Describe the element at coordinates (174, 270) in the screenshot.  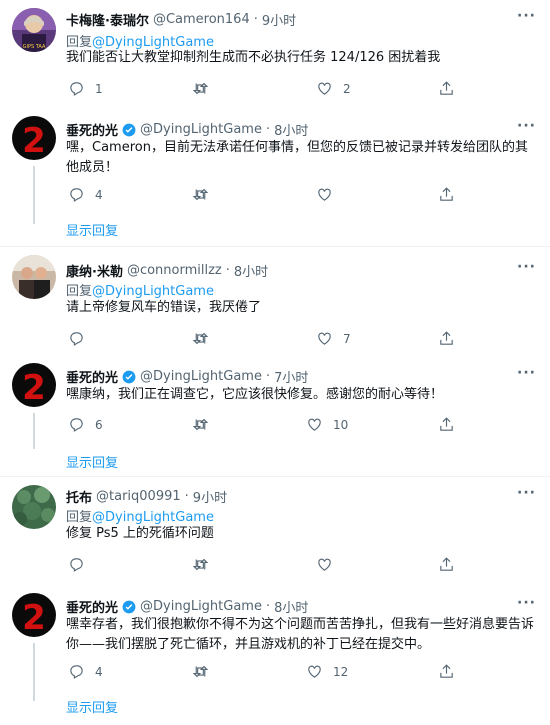
I see `user-handle: @connormillzz` at that location.